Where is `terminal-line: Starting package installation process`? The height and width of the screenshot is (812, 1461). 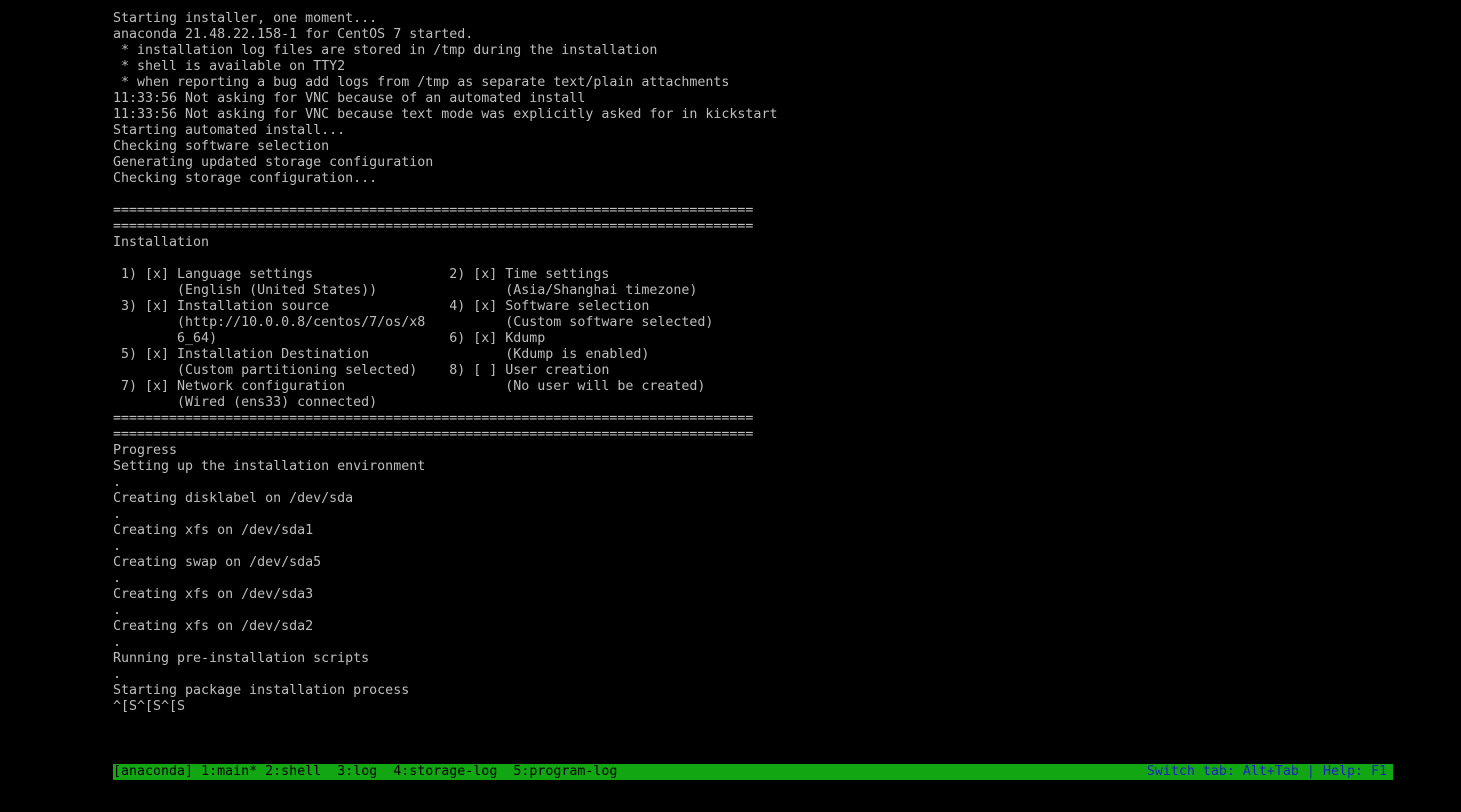
terminal-line: Starting package installation process is located at coordinates (261, 690).